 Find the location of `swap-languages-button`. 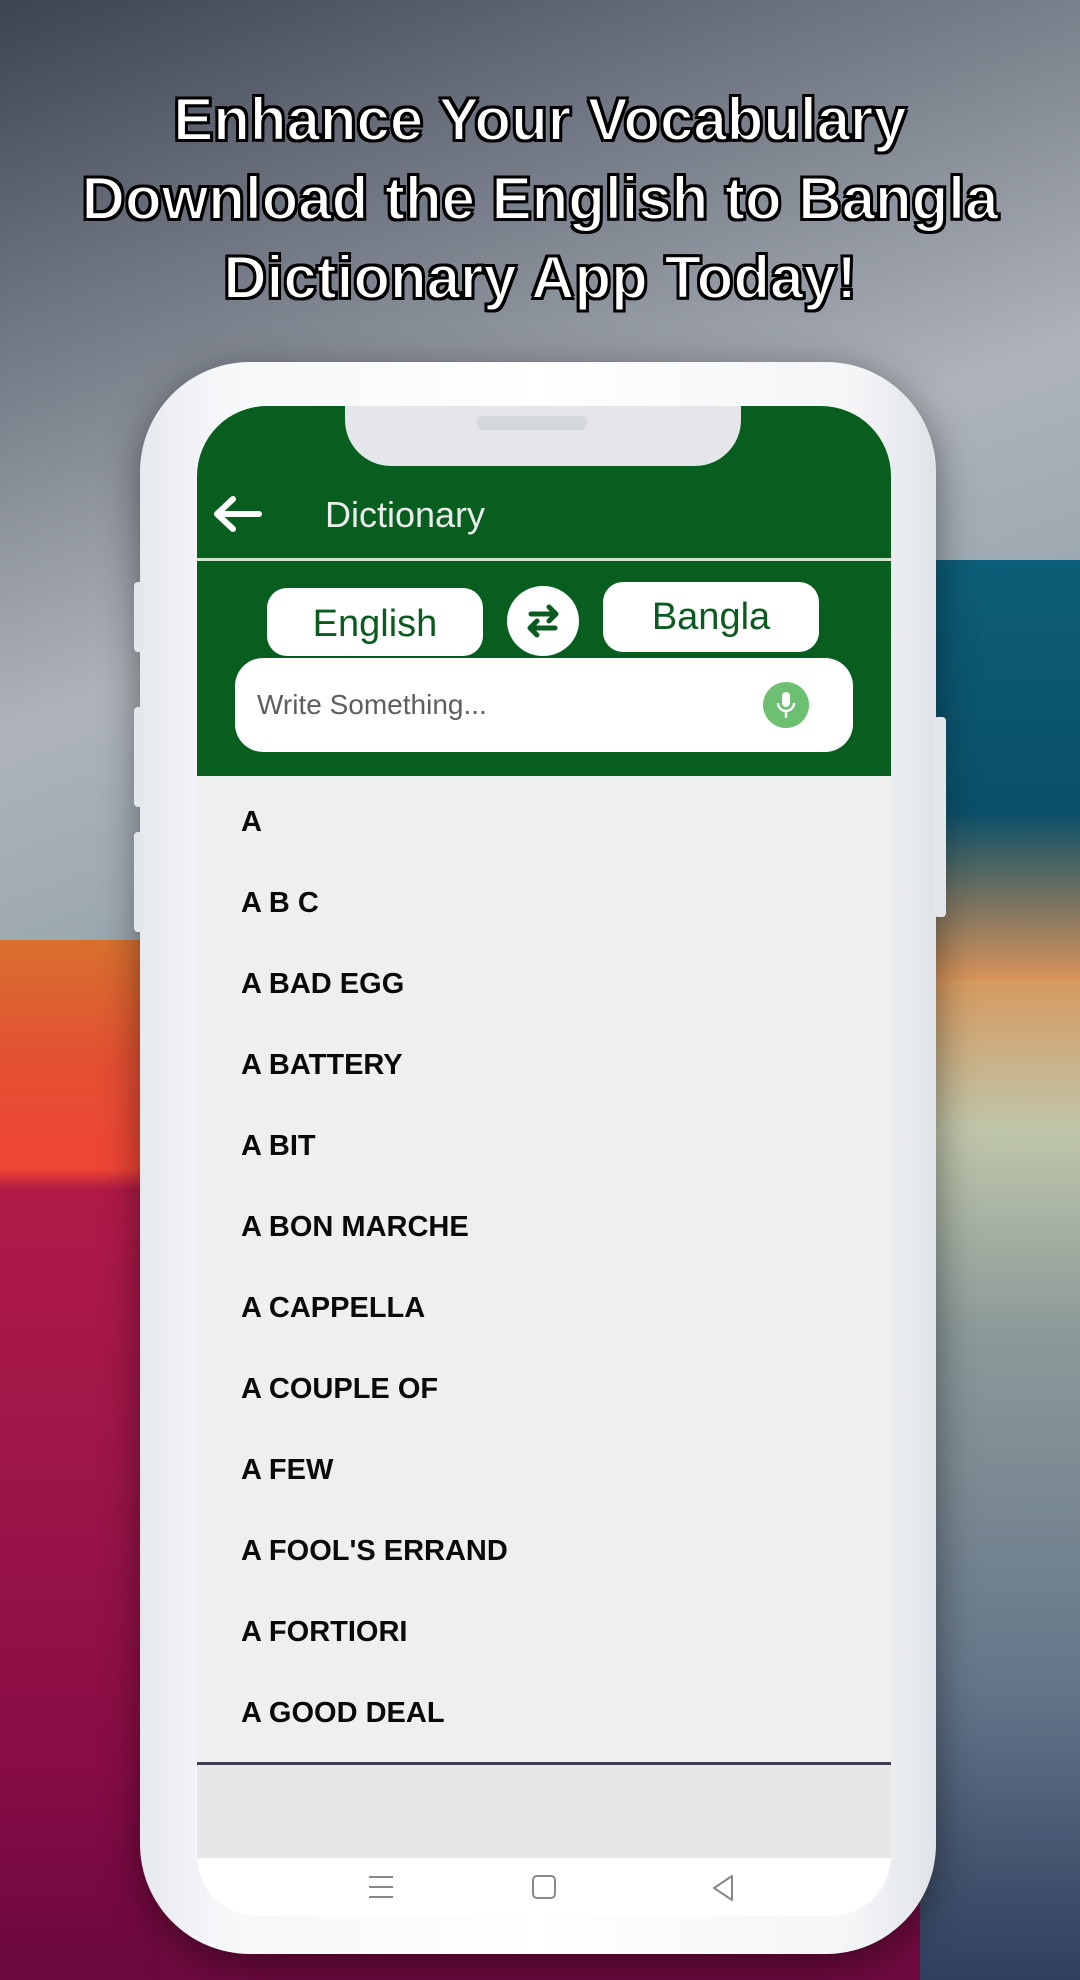

swap-languages-button is located at coordinates (543, 621).